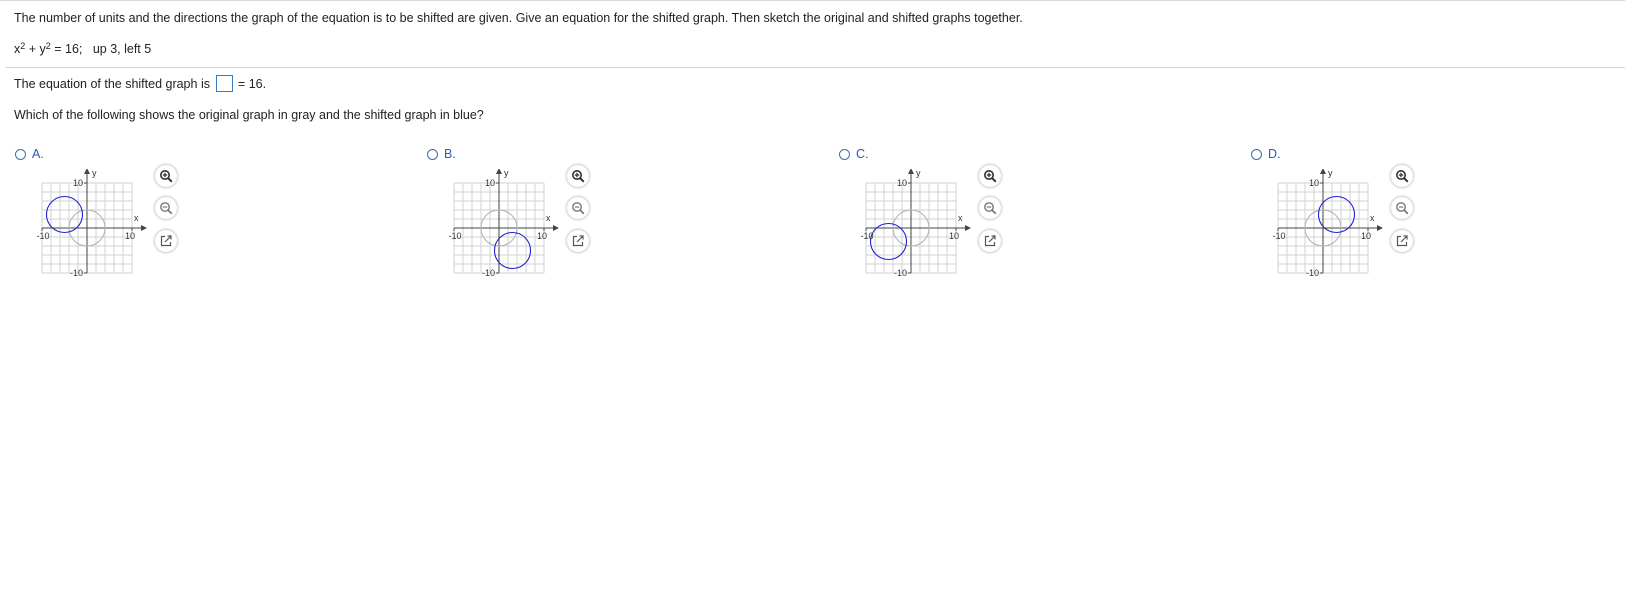 The height and width of the screenshot is (599, 1625). Describe the element at coordinates (1256, 154) in the screenshot. I see `choice-d-radio` at that location.